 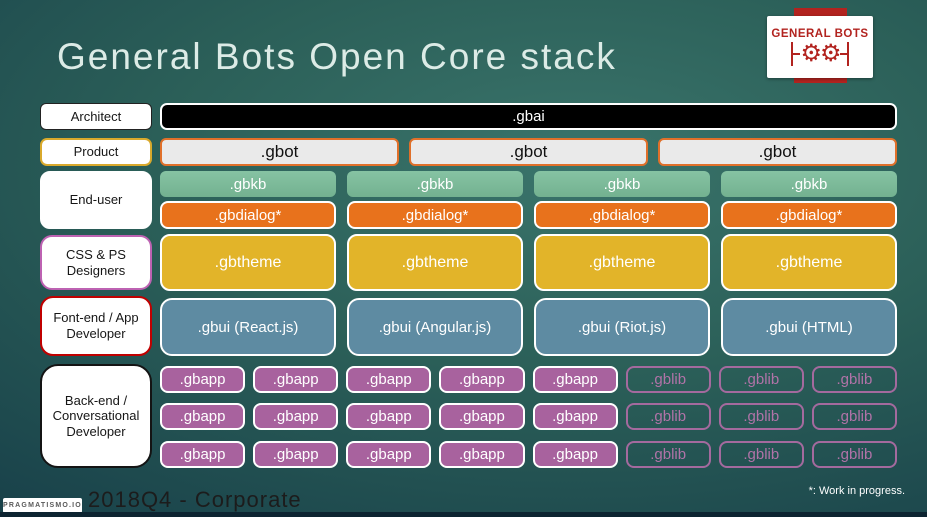 What do you see at coordinates (96, 152) in the screenshot?
I see `role-label-product: Product` at bounding box center [96, 152].